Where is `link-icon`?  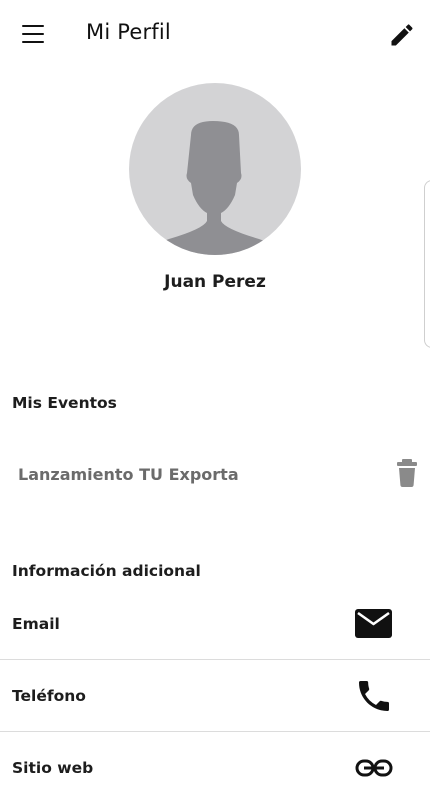
link-icon is located at coordinates (374, 768).